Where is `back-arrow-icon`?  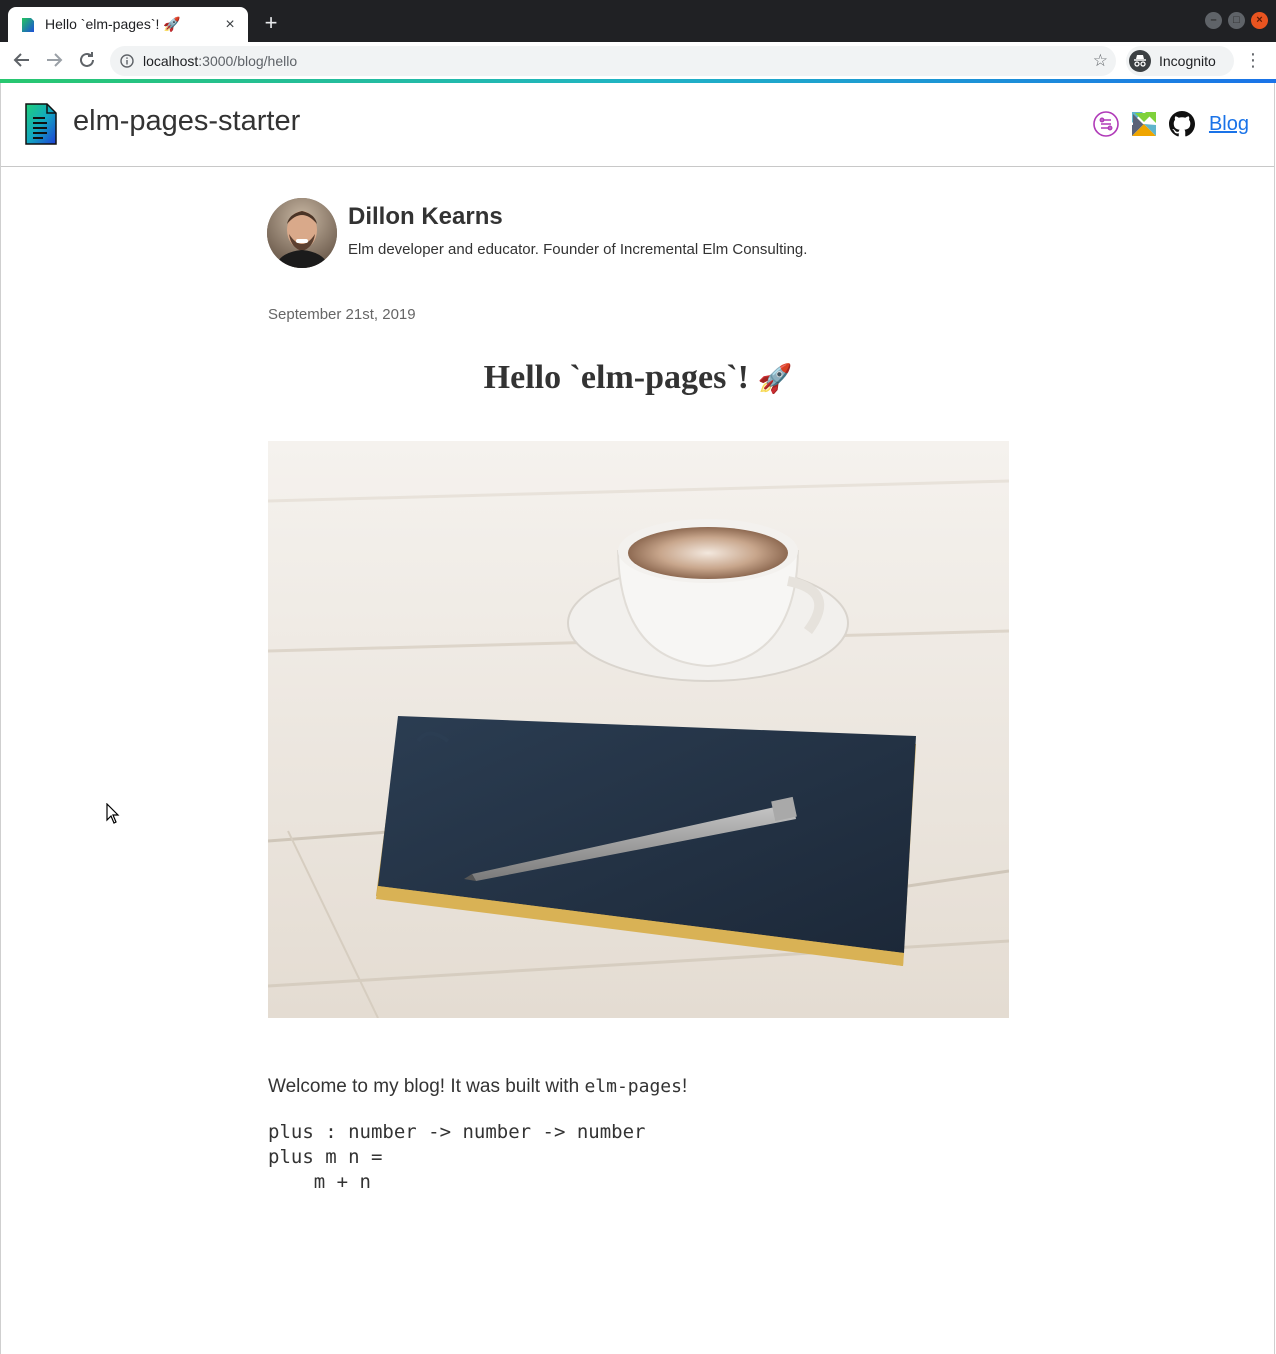
back-arrow-icon is located at coordinates (22, 60).